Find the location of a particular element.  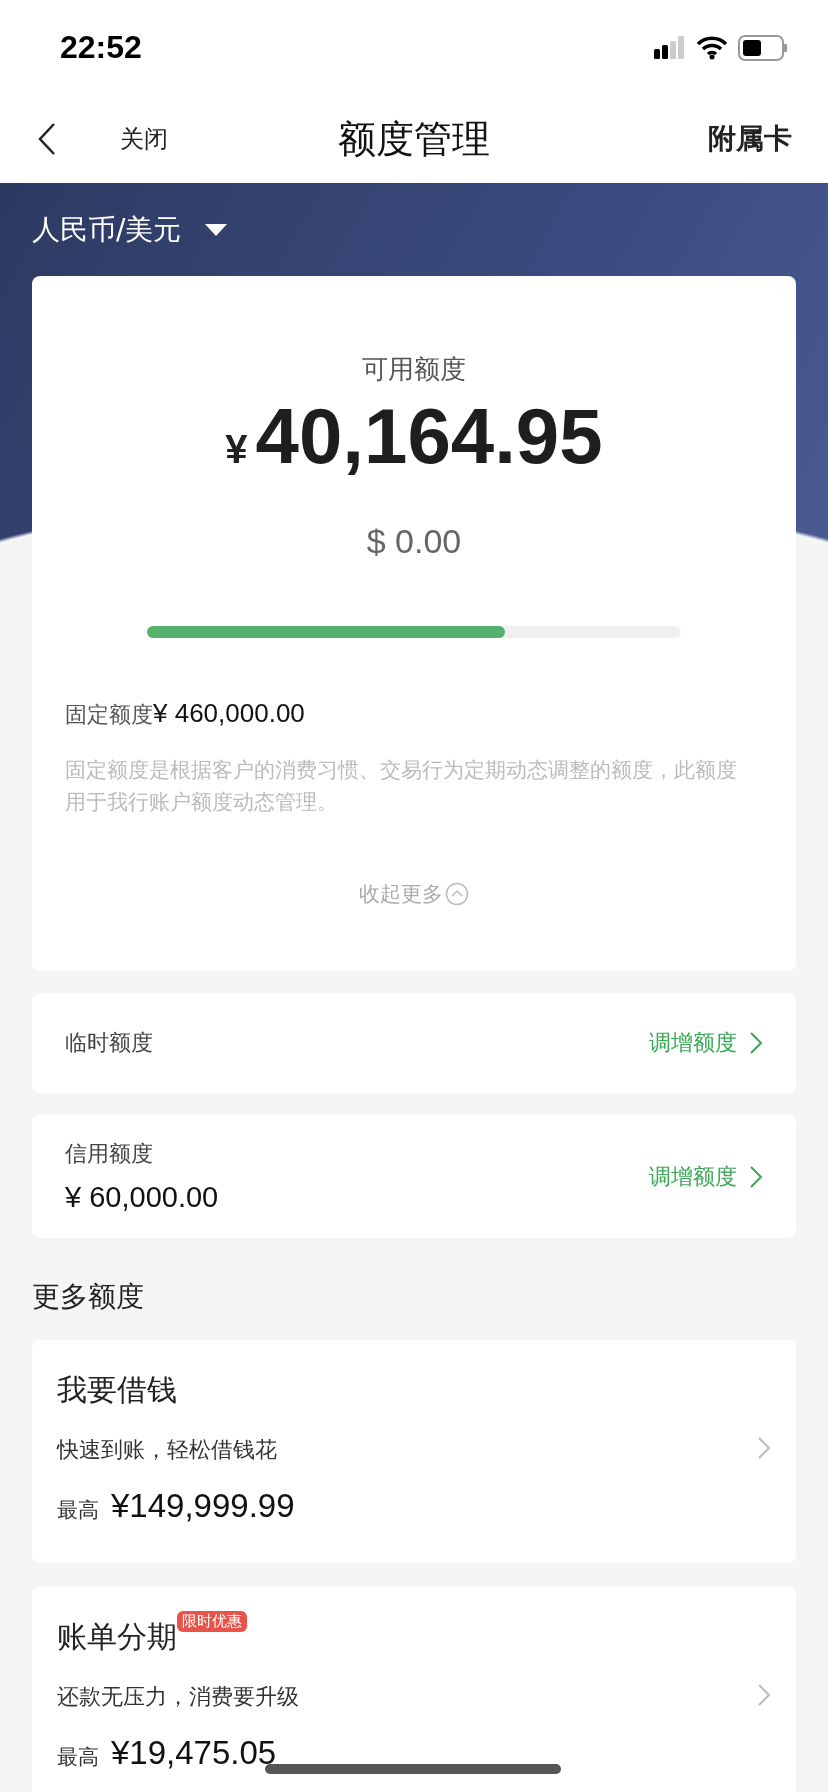

close-link: 关闭 is located at coordinates (144, 139).